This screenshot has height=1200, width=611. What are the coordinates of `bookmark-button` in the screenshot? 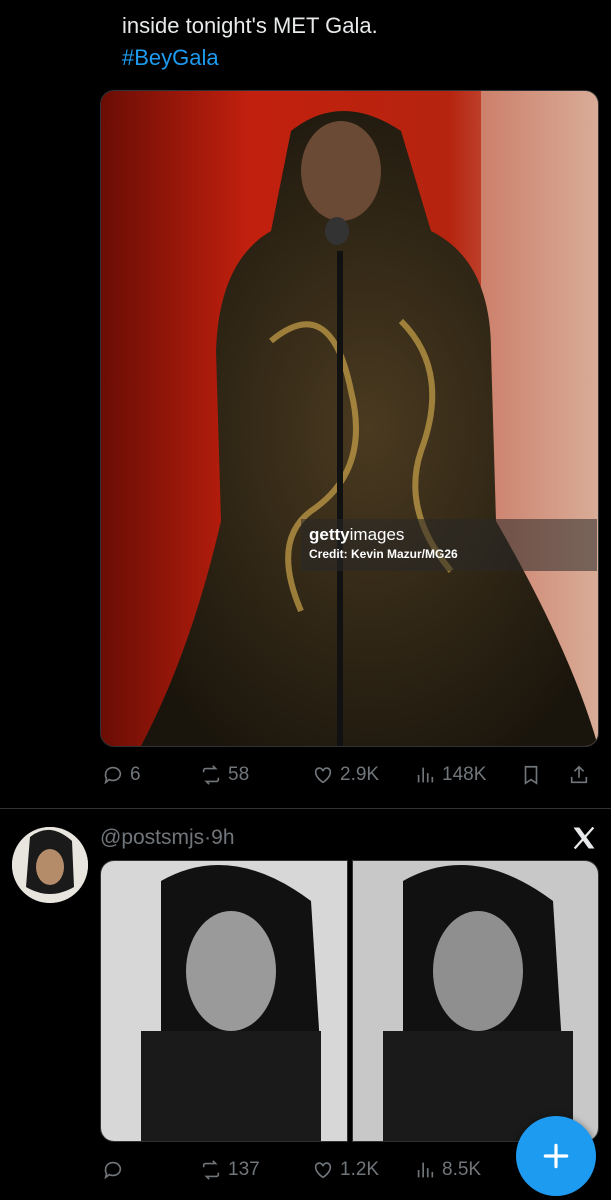 It's located at (531, 775).